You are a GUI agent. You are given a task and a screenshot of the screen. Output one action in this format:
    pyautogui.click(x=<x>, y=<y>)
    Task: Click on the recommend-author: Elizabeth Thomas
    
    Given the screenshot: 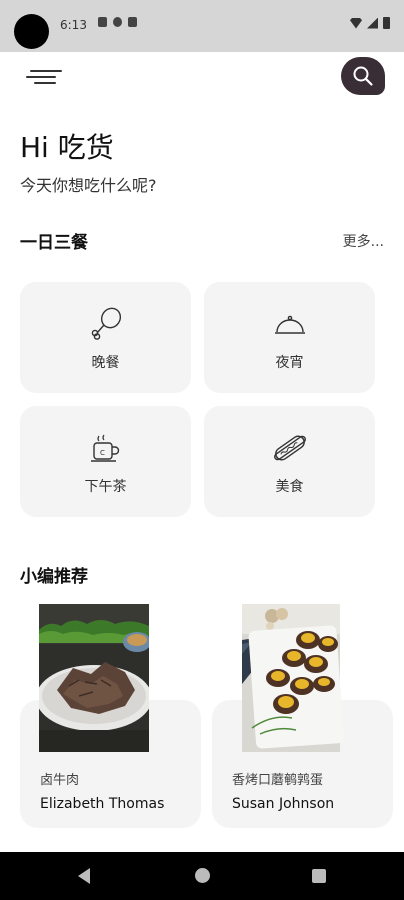 What is the action you would take?
    pyautogui.click(x=102, y=804)
    